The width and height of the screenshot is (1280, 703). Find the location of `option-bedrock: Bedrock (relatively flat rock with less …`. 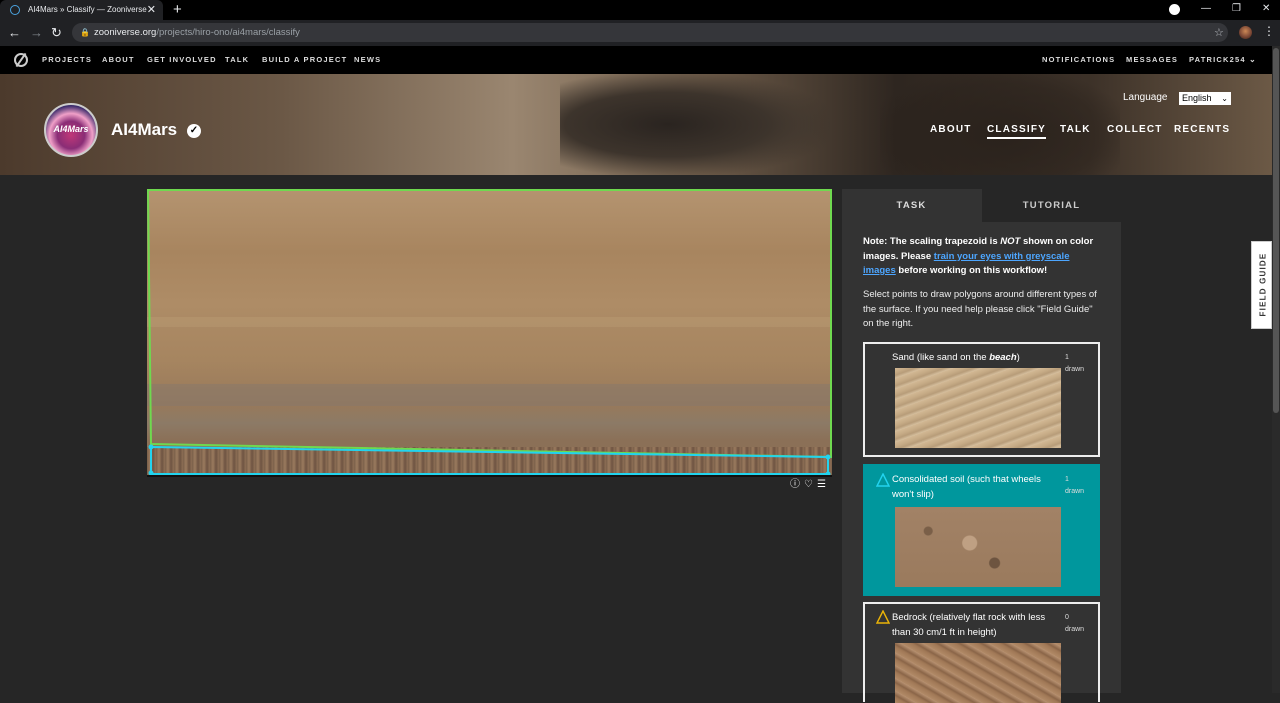

option-bedrock: Bedrock (relatively flat rock with less … is located at coordinates (981, 652).